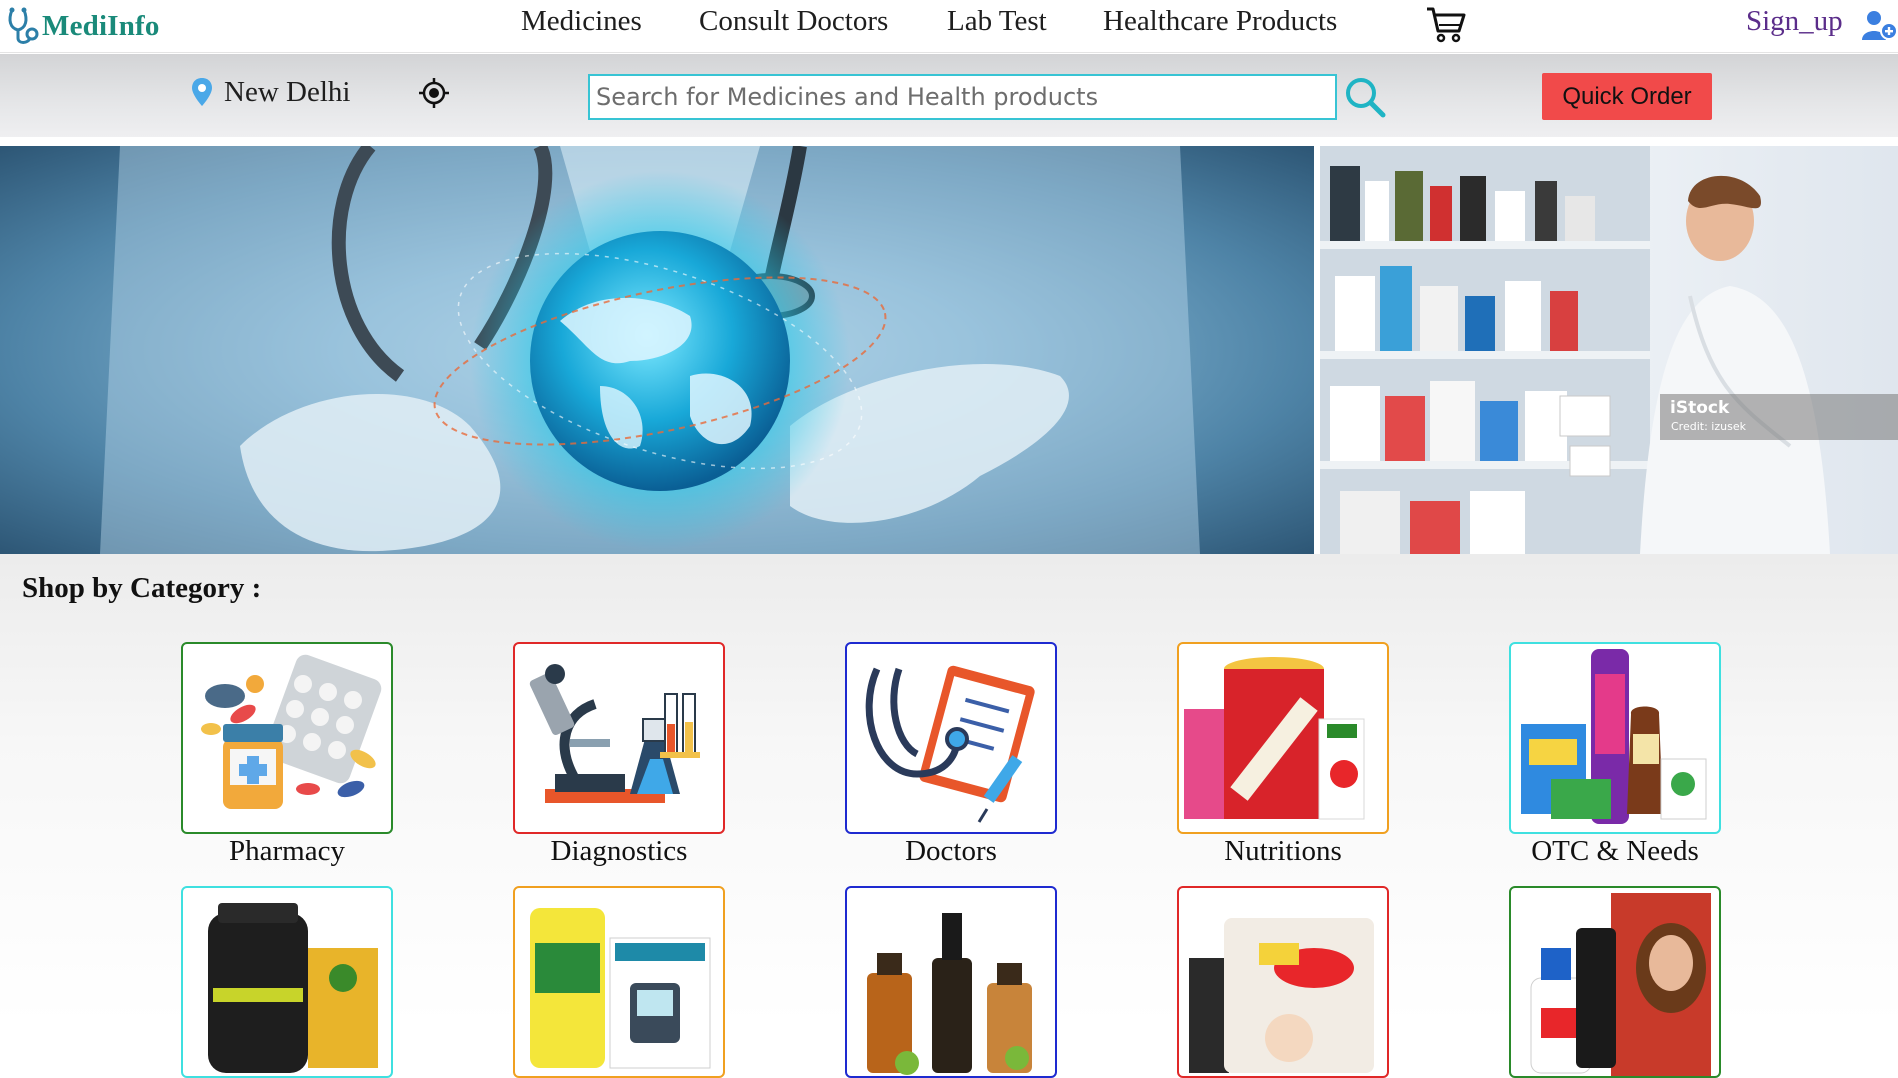 The height and width of the screenshot is (1078, 1898). I want to click on quick-order-button: Quick Order, so click(1627, 96).